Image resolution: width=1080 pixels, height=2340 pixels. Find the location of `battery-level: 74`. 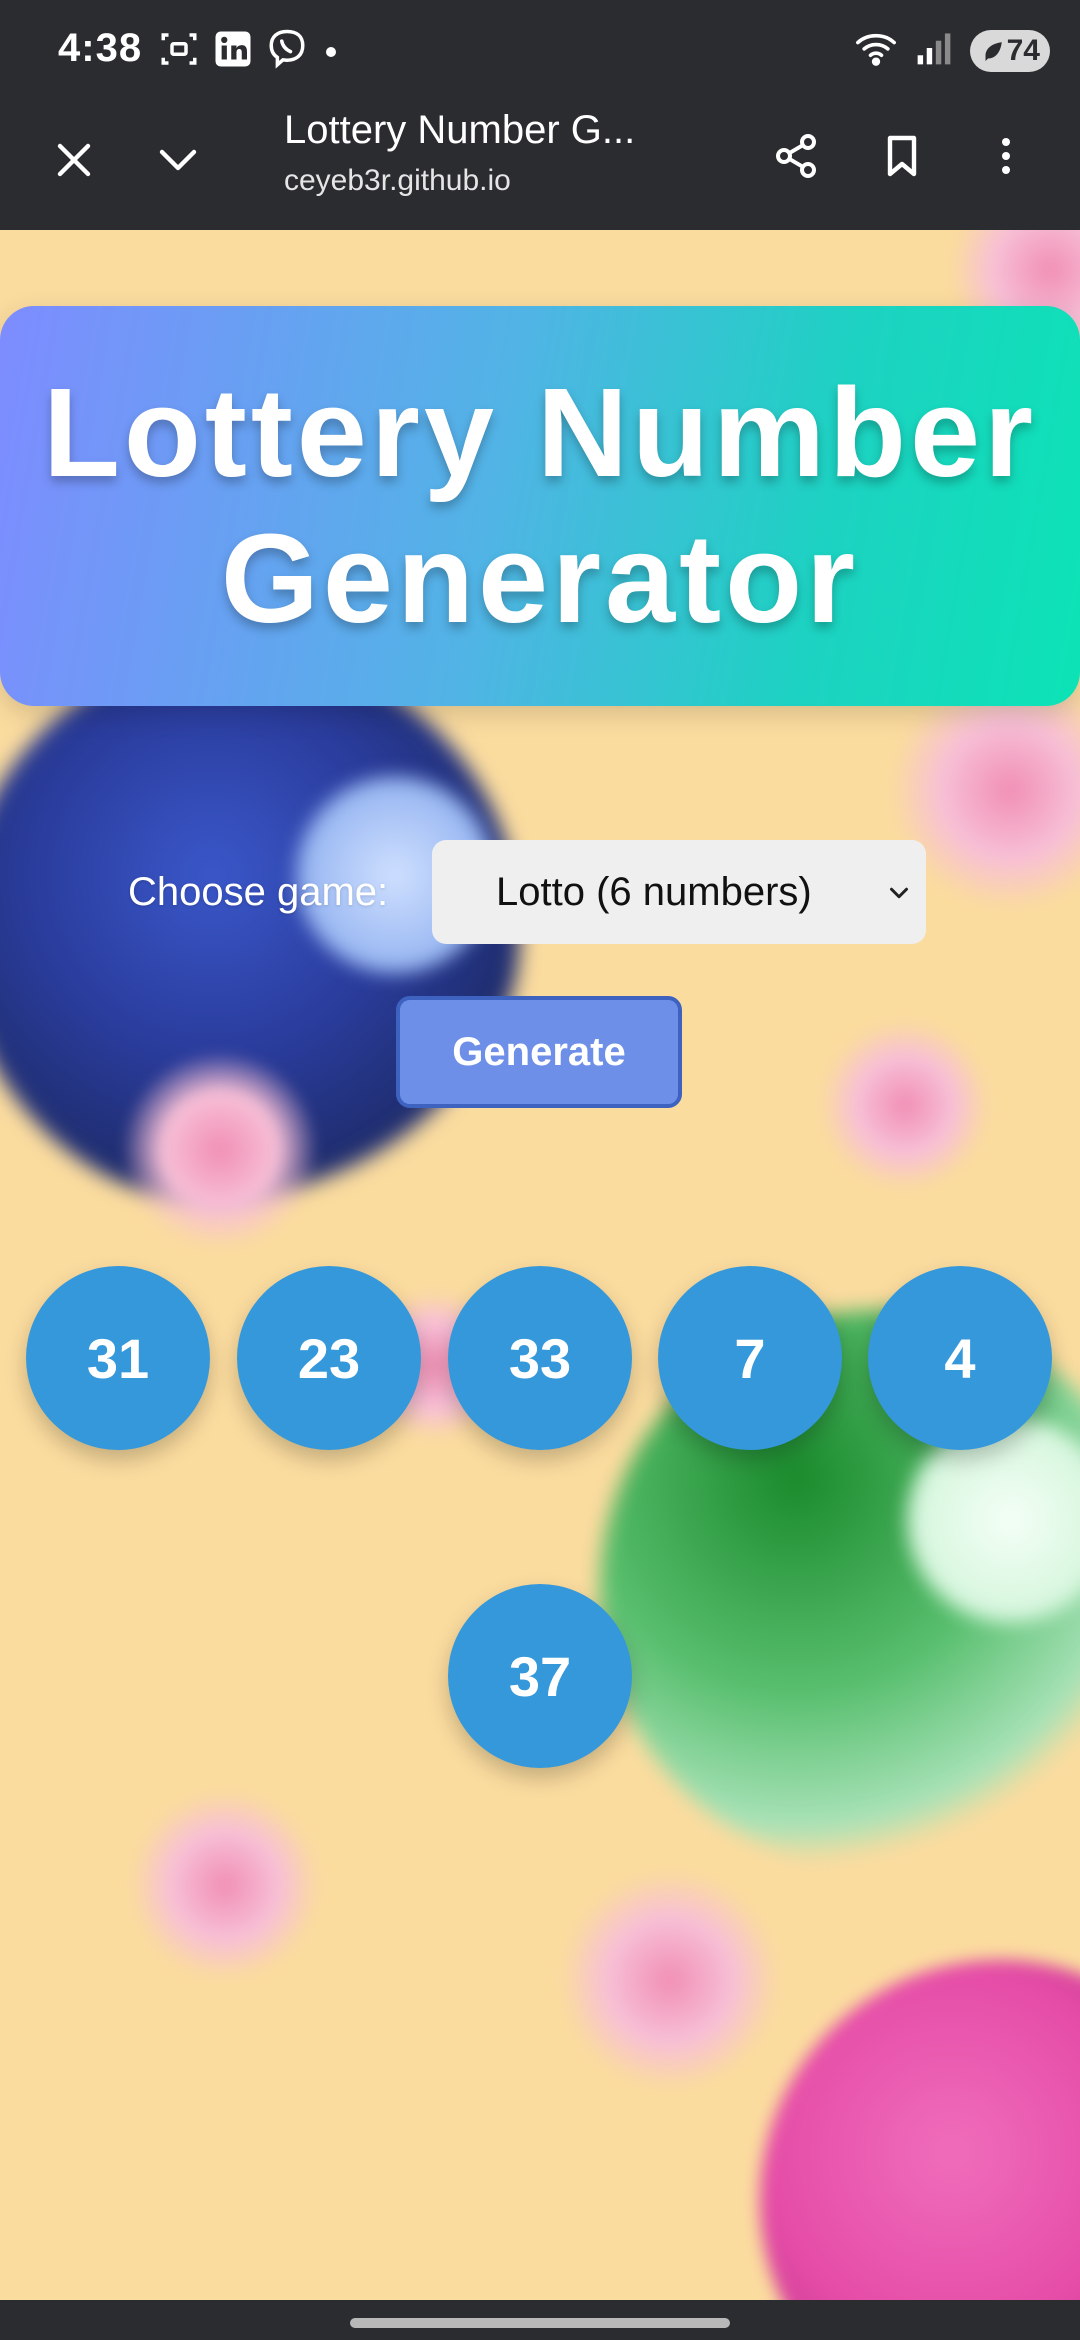

battery-level: 74 is located at coordinates (1023, 50).